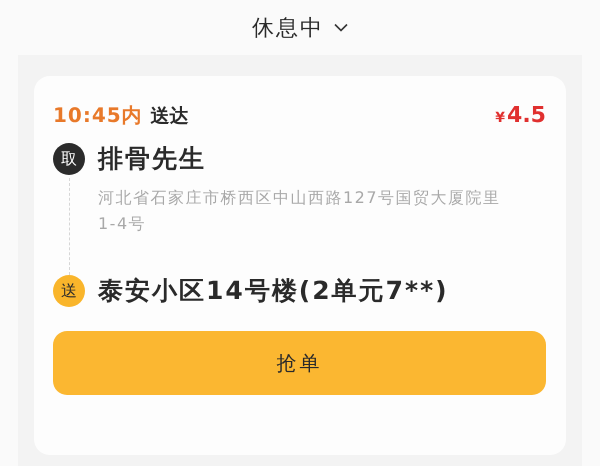 The width and height of the screenshot is (600, 466). I want to click on delivery-deadline: 10:45内, so click(98, 115).